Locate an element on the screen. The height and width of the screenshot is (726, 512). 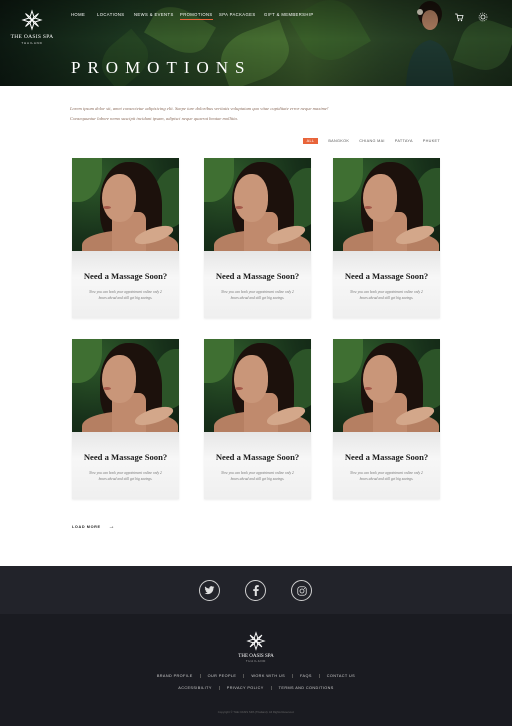
footer-link-privacy-policy: PRIVACY POLICY is located at coordinates (244, 688).